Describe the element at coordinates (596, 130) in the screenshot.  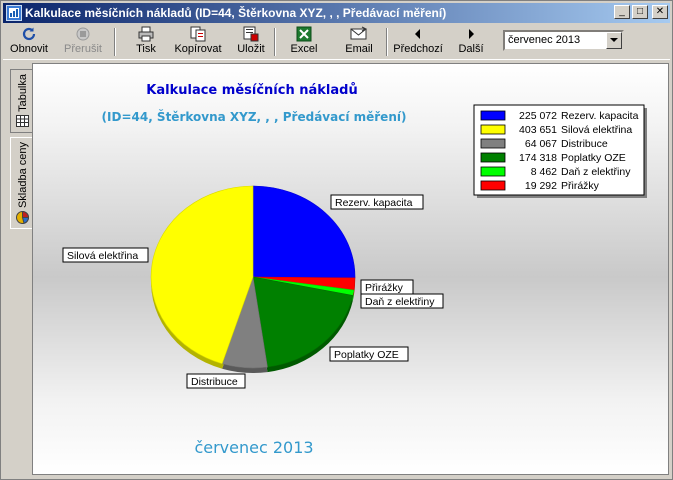
I see `legend-label: Silová elektřina` at that location.